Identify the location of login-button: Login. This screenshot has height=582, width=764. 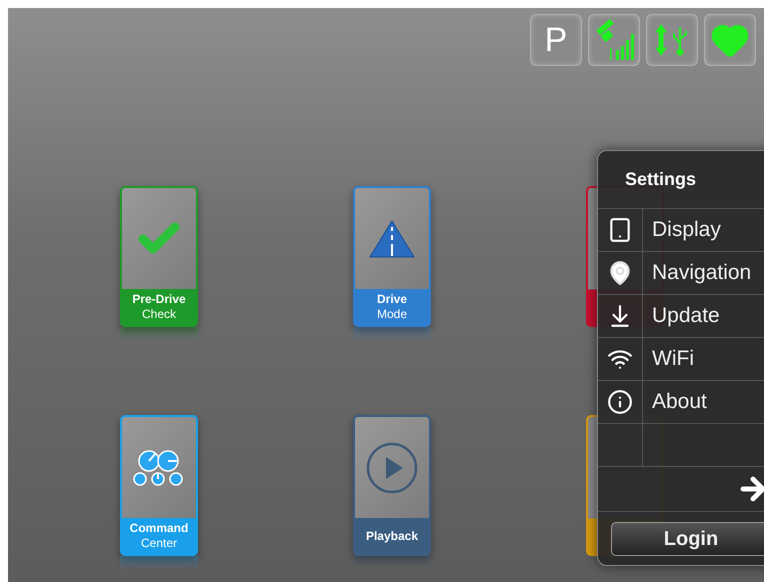
(687, 539).